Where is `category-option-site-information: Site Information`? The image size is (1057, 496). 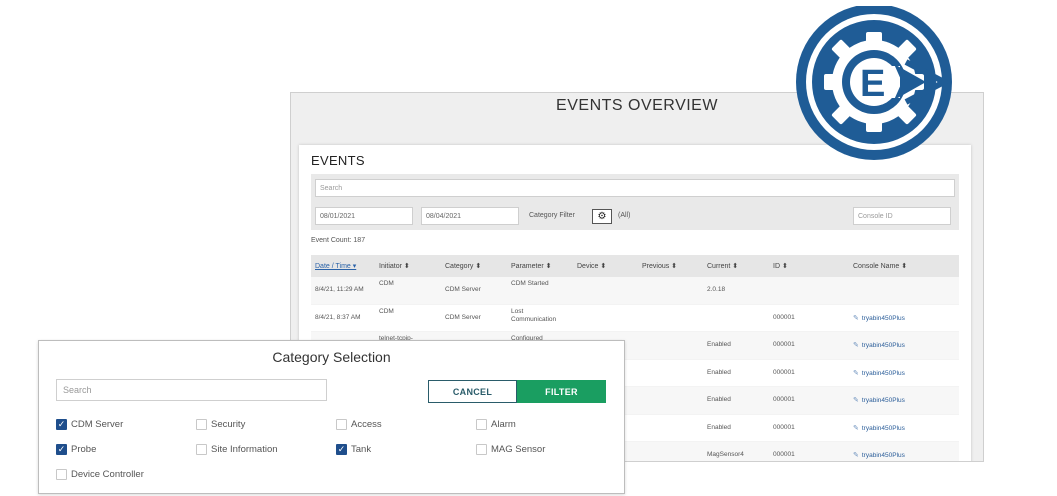
category-option-site-information: Site Information is located at coordinates (237, 449).